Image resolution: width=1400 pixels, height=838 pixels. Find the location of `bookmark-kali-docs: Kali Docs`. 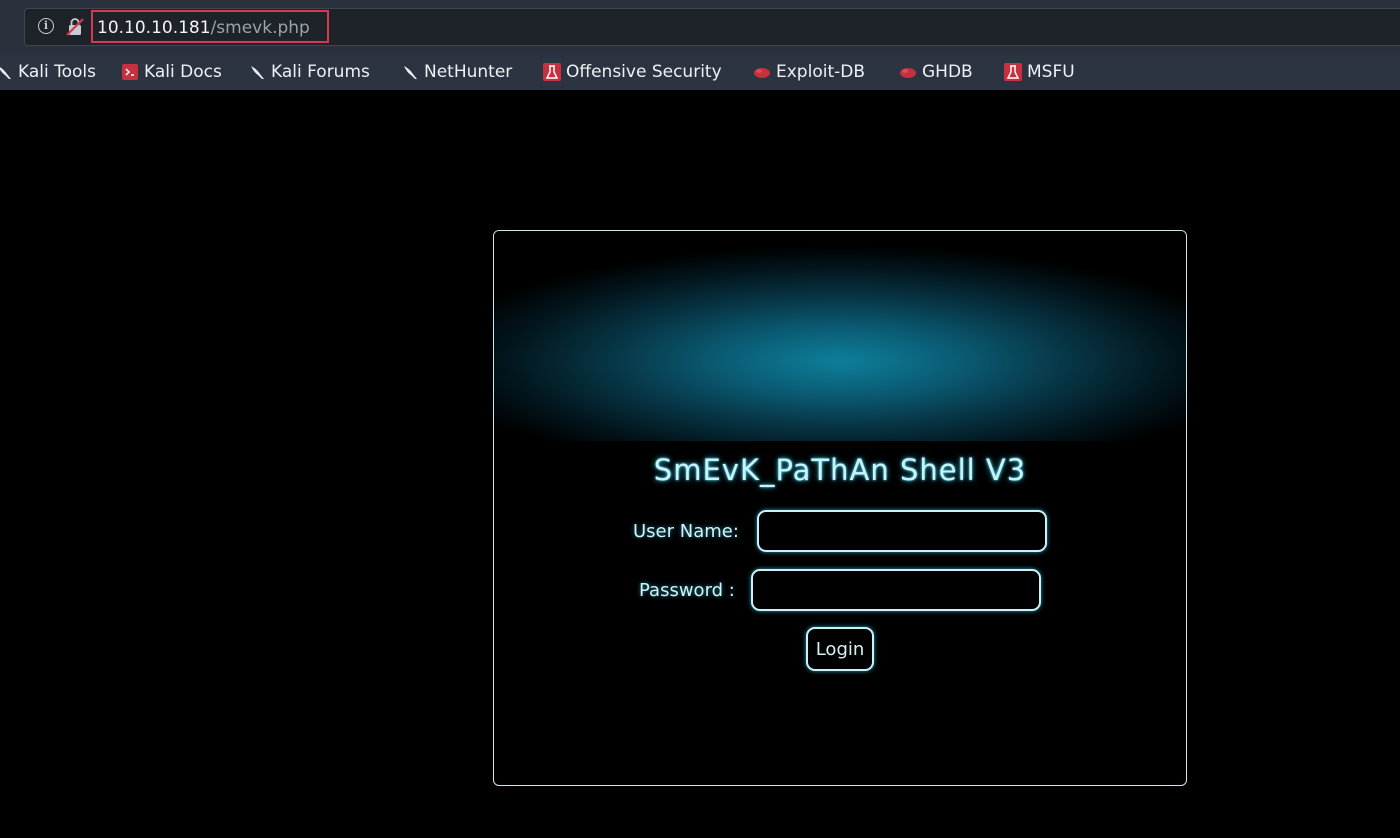

bookmark-kali-docs: Kali Docs is located at coordinates (171, 72).